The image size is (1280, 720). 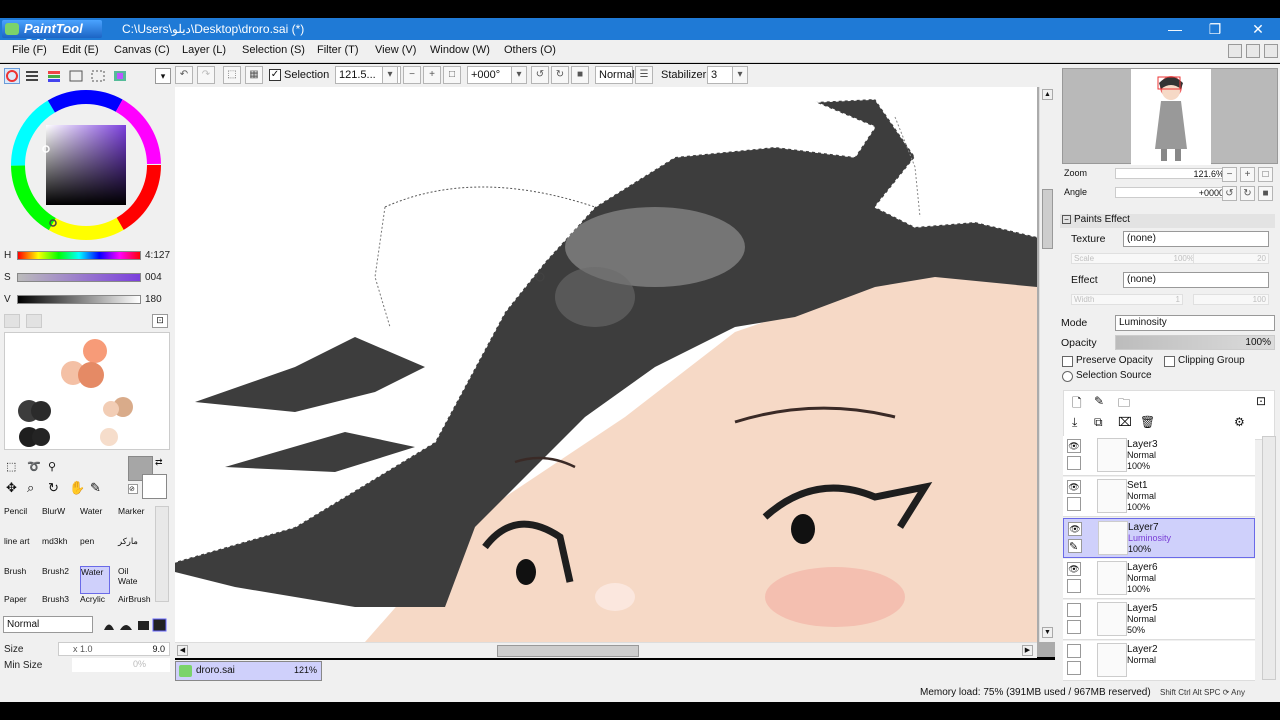 What do you see at coordinates (98, 76) in the screenshot?
I see `scratchpad-mode-icon` at bounding box center [98, 76].